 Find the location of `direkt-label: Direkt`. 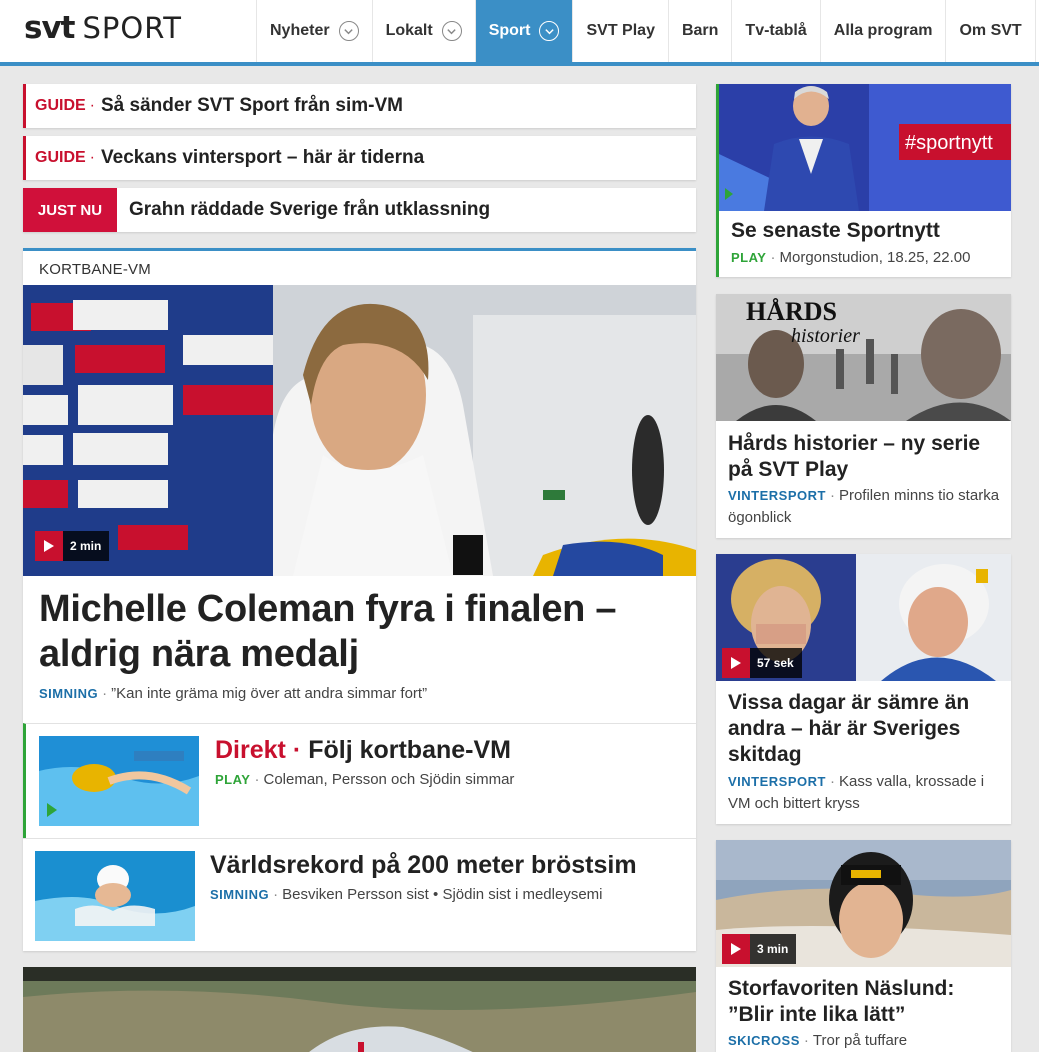

direkt-label: Direkt is located at coordinates (250, 750).